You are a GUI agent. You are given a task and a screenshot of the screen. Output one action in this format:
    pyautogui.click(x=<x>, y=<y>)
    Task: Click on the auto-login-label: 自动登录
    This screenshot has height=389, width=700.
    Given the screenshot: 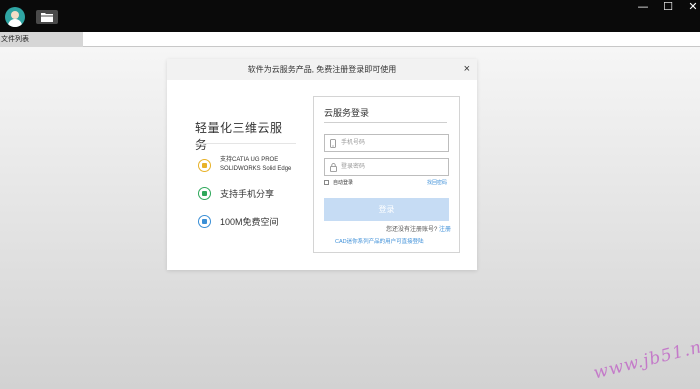 What is the action you would take?
    pyautogui.click(x=343, y=183)
    